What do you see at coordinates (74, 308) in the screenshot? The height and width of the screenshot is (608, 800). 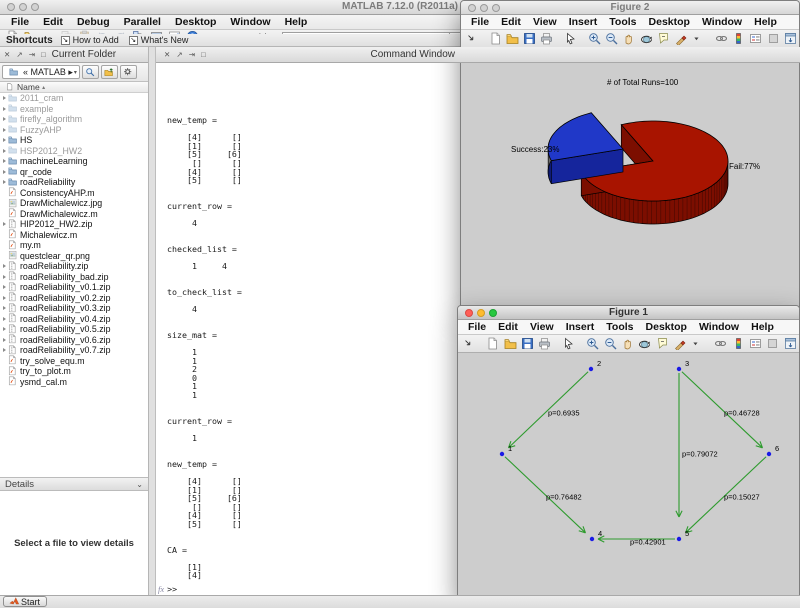 I see `file-row-roadReliability_v0.3.zip: roadReliability_v0.3.zip` at bounding box center [74, 308].